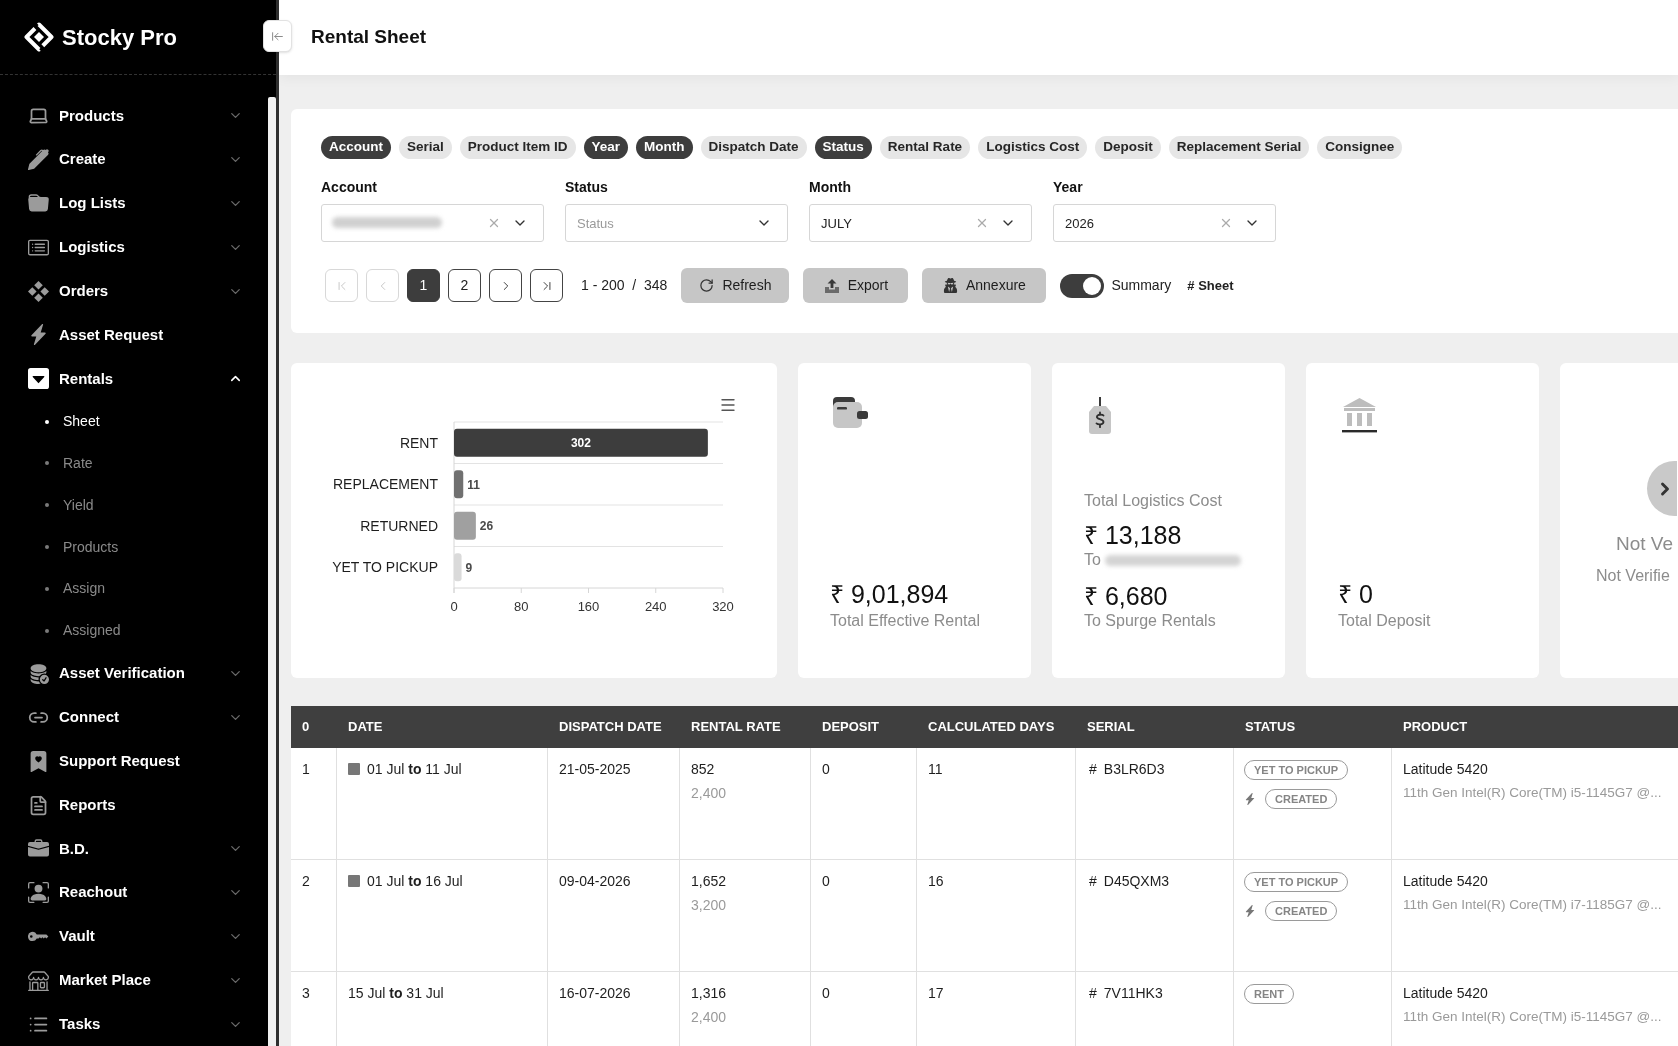  I want to click on sidebar-item: Orders, so click(134, 291).